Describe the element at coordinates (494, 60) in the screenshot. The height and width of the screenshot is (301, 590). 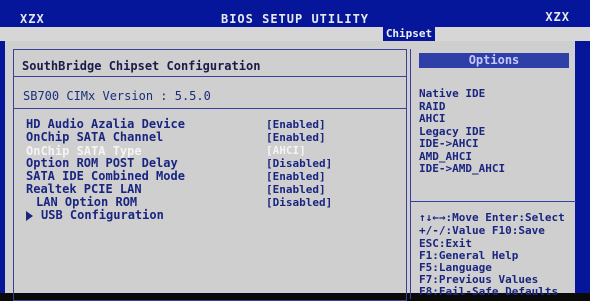
I see `options-title: Options` at that location.